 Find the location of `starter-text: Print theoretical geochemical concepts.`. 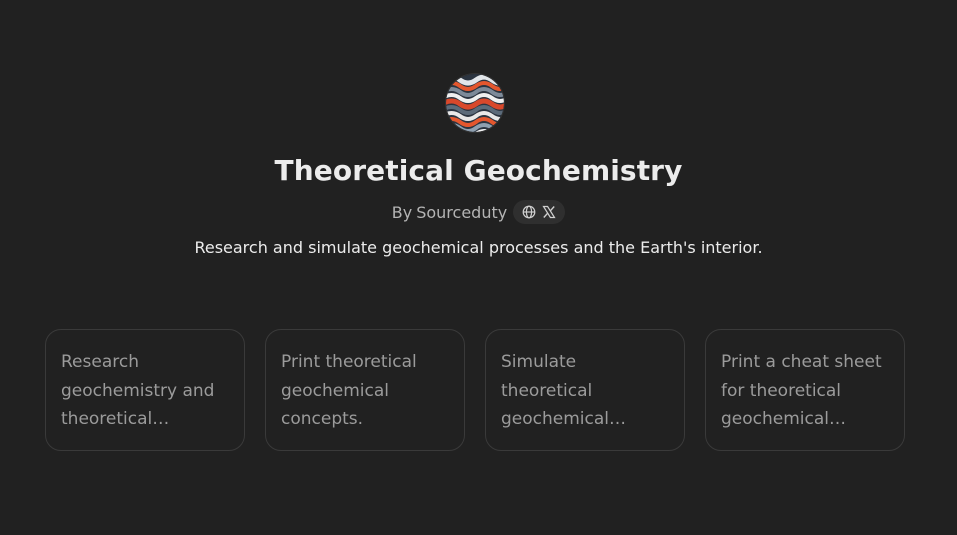

starter-text: Print theoretical geochemical concepts. is located at coordinates (349, 390).